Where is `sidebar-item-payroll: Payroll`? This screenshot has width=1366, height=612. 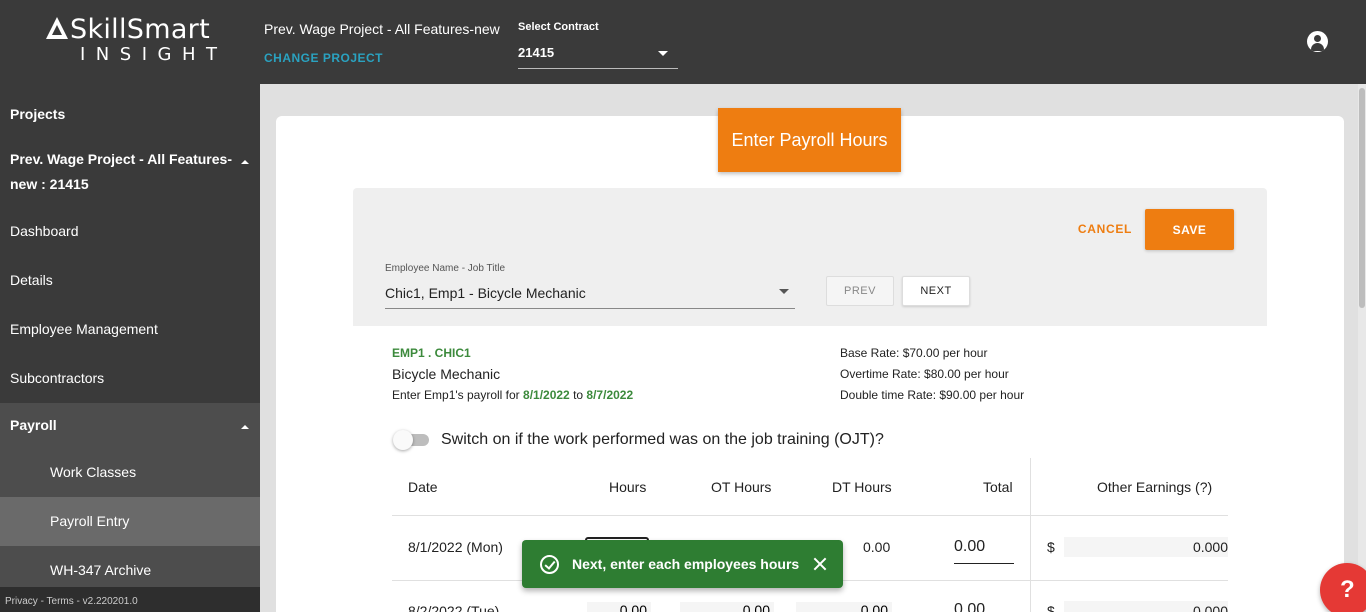 sidebar-item-payroll: Payroll is located at coordinates (130, 427).